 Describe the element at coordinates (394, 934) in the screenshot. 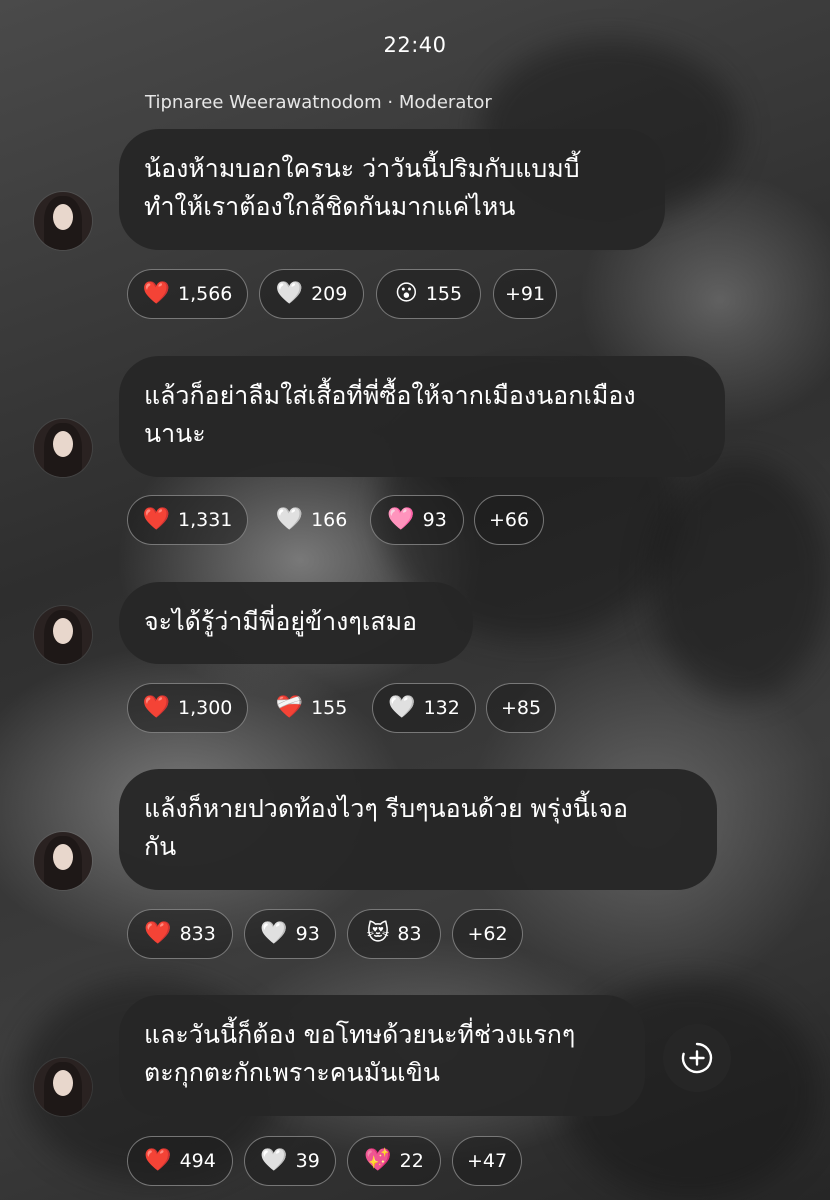

I see `reaction-pill: 😻 83` at that location.